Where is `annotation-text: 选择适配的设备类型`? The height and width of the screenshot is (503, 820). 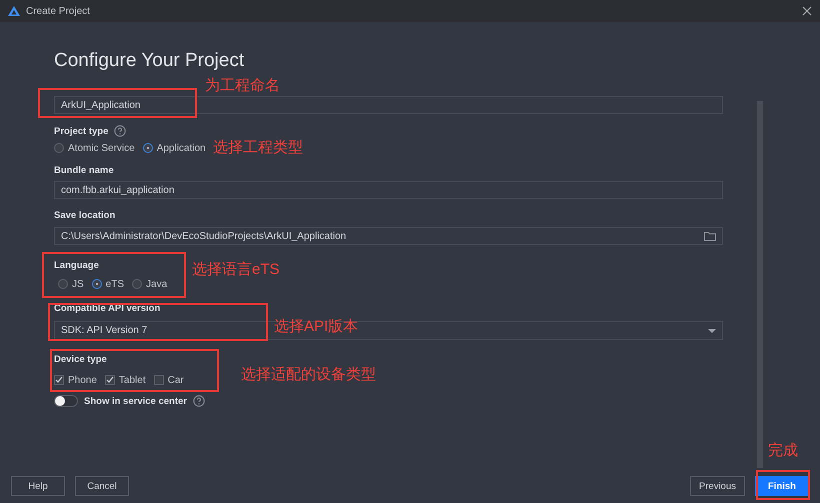 annotation-text: 选择适配的设备类型 is located at coordinates (308, 374).